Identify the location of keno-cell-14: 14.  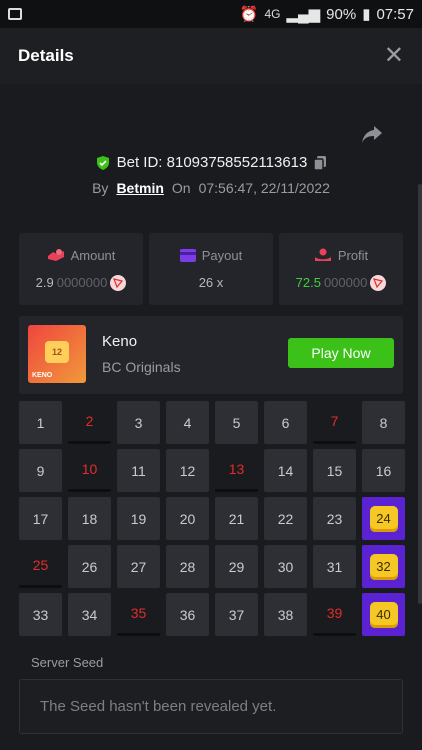
(285, 470).